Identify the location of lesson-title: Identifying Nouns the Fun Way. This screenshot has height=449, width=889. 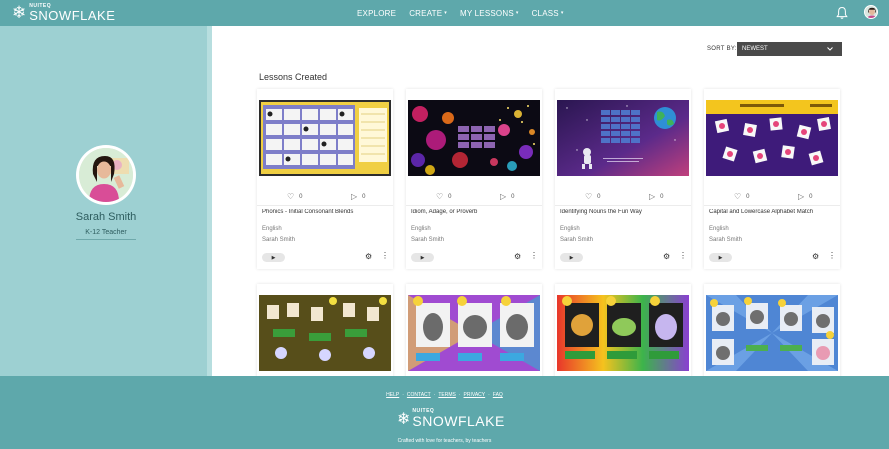
(624, 212).